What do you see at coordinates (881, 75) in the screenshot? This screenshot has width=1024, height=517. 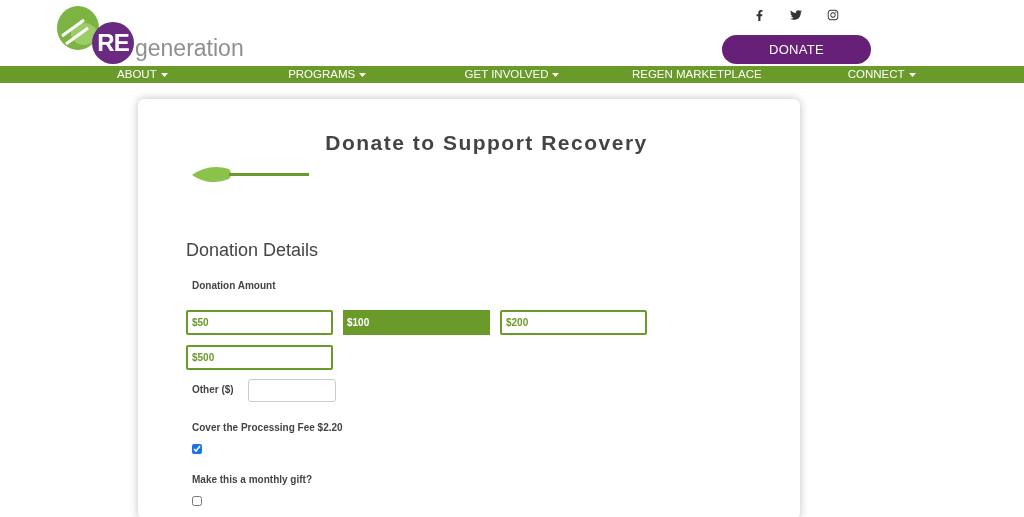 I see `nav-link: CONNECT` at bounding box center [881, 75].